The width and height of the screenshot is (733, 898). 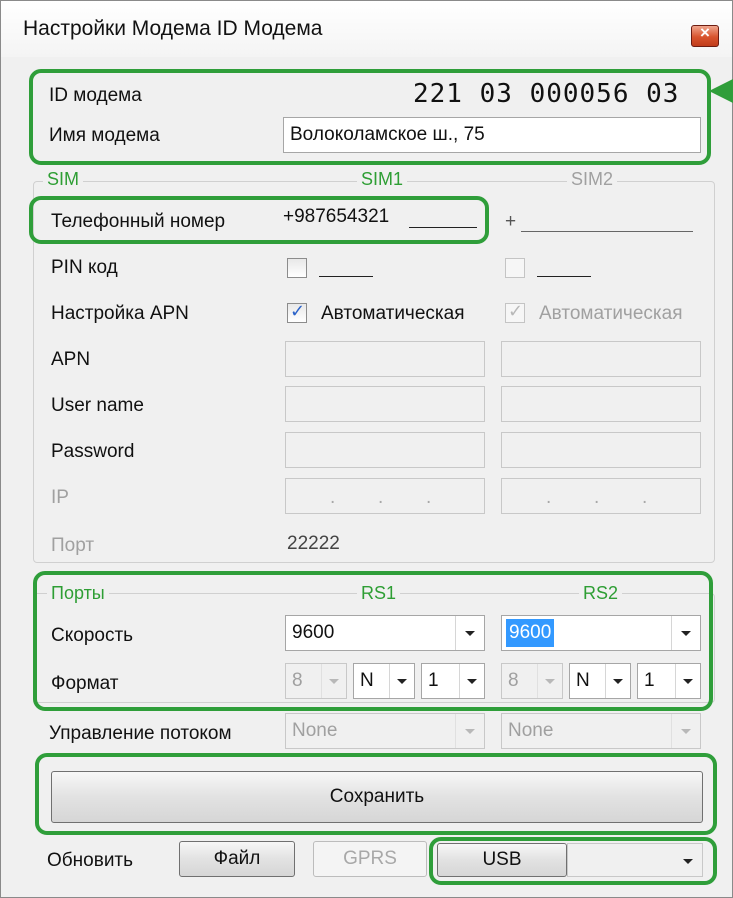 I want to click on sim2-pin-underline, so click(x=564, y=276).